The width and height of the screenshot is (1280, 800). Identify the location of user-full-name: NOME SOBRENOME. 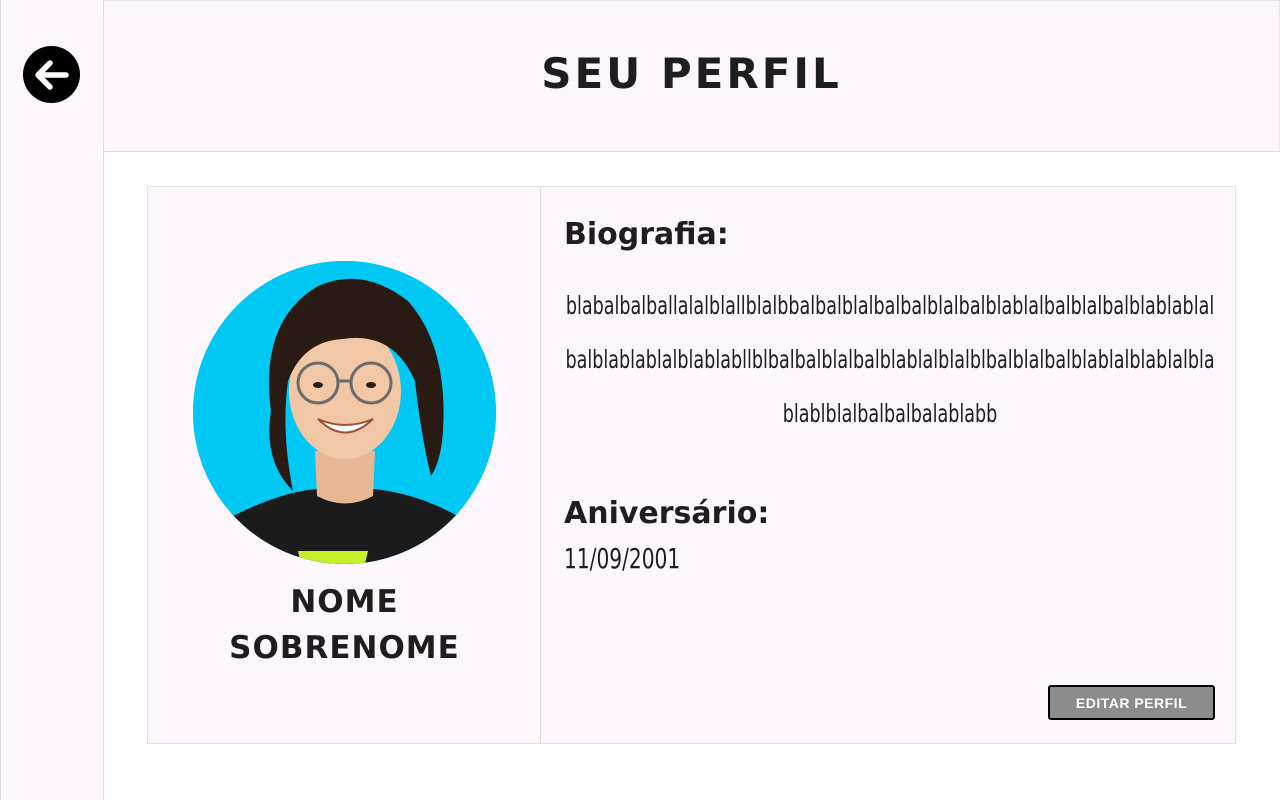
(344, 625).